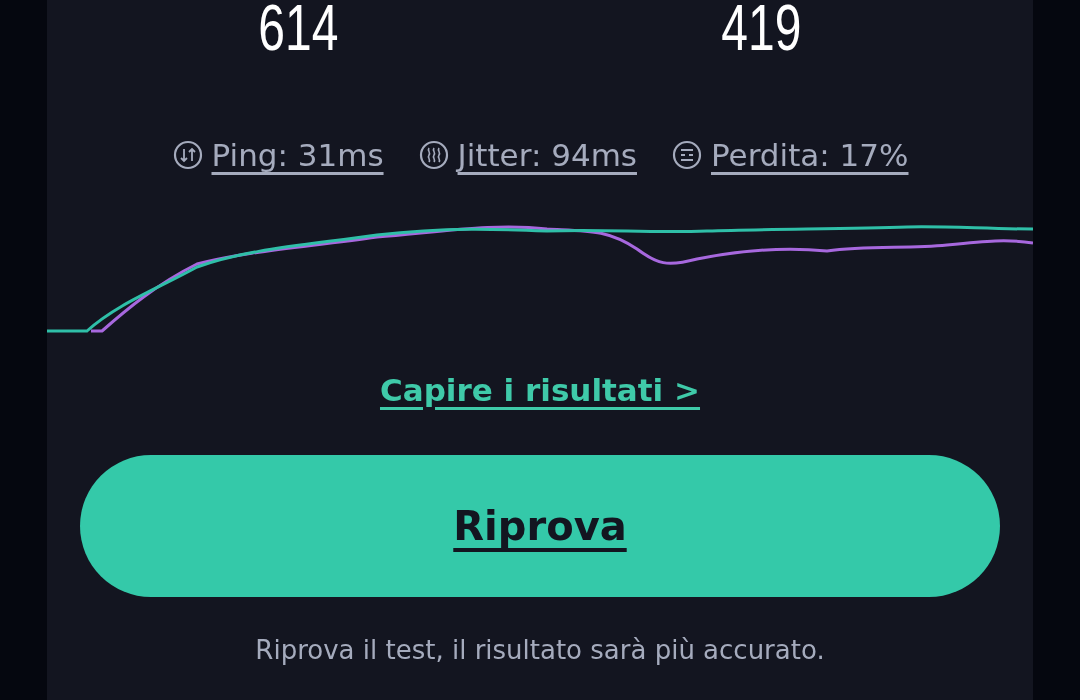 The width and height of the screenshot is (1080, 700). Describe the element at coordinates (547, 155) in the screenshot. I see `stat-link: Jitter: 94ms` at that location.